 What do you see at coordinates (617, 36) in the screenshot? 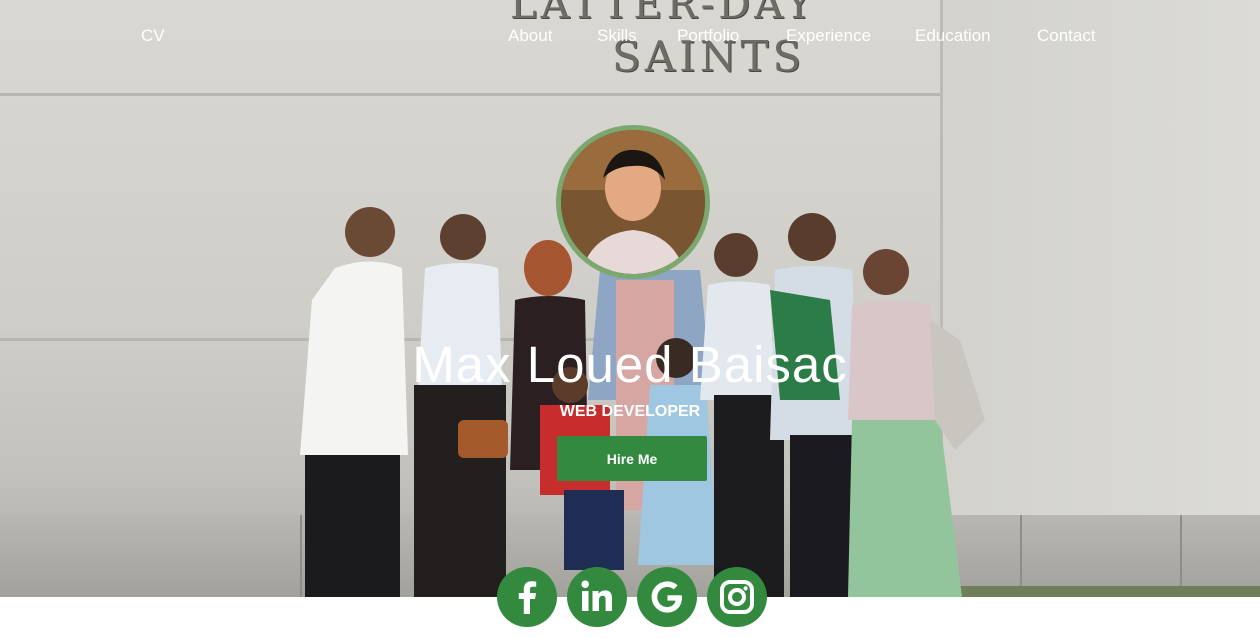
I see `nav-item-skills: Skills` at bounding box center [617, 36].